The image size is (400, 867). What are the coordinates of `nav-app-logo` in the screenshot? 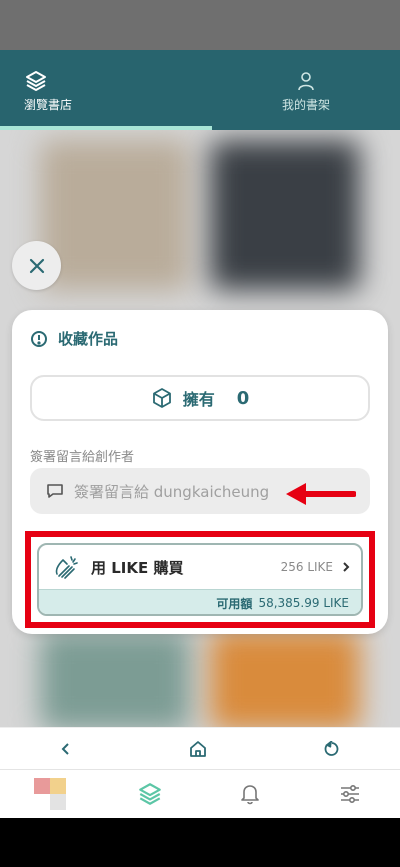 It's located at (50, 794).